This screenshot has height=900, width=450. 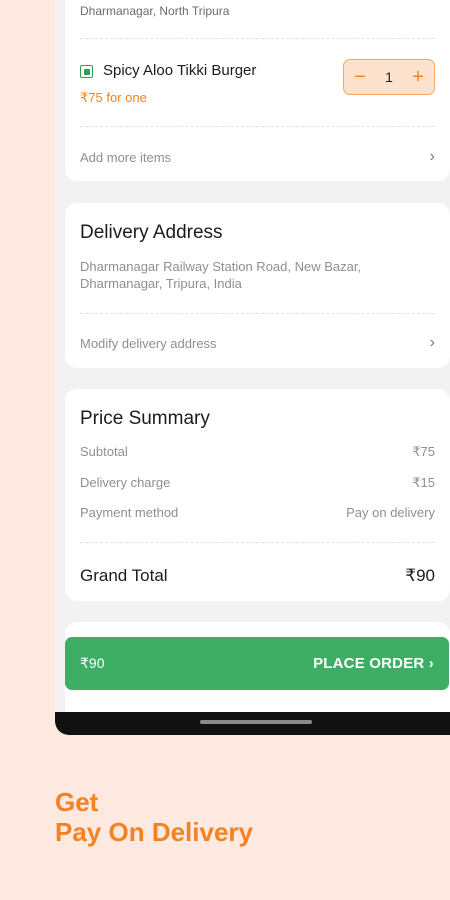 What do you see at coordinates (423, 482) in the screenshot?
I see `delivery-charge-value: ₹15` at bounding box center [423, 482].